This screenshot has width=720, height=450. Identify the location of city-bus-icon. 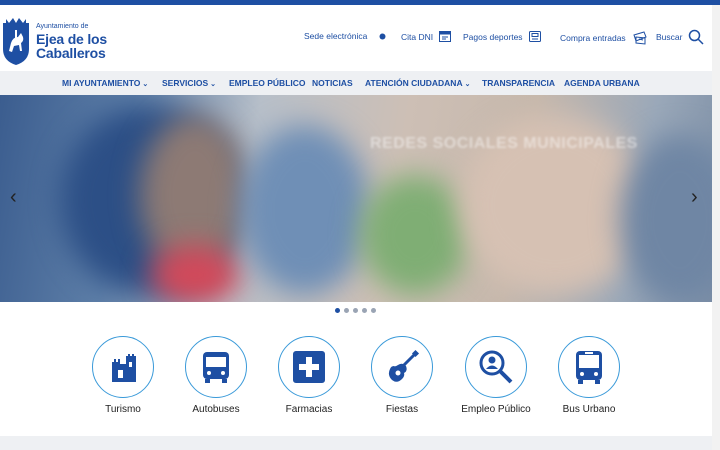
(589, 367).